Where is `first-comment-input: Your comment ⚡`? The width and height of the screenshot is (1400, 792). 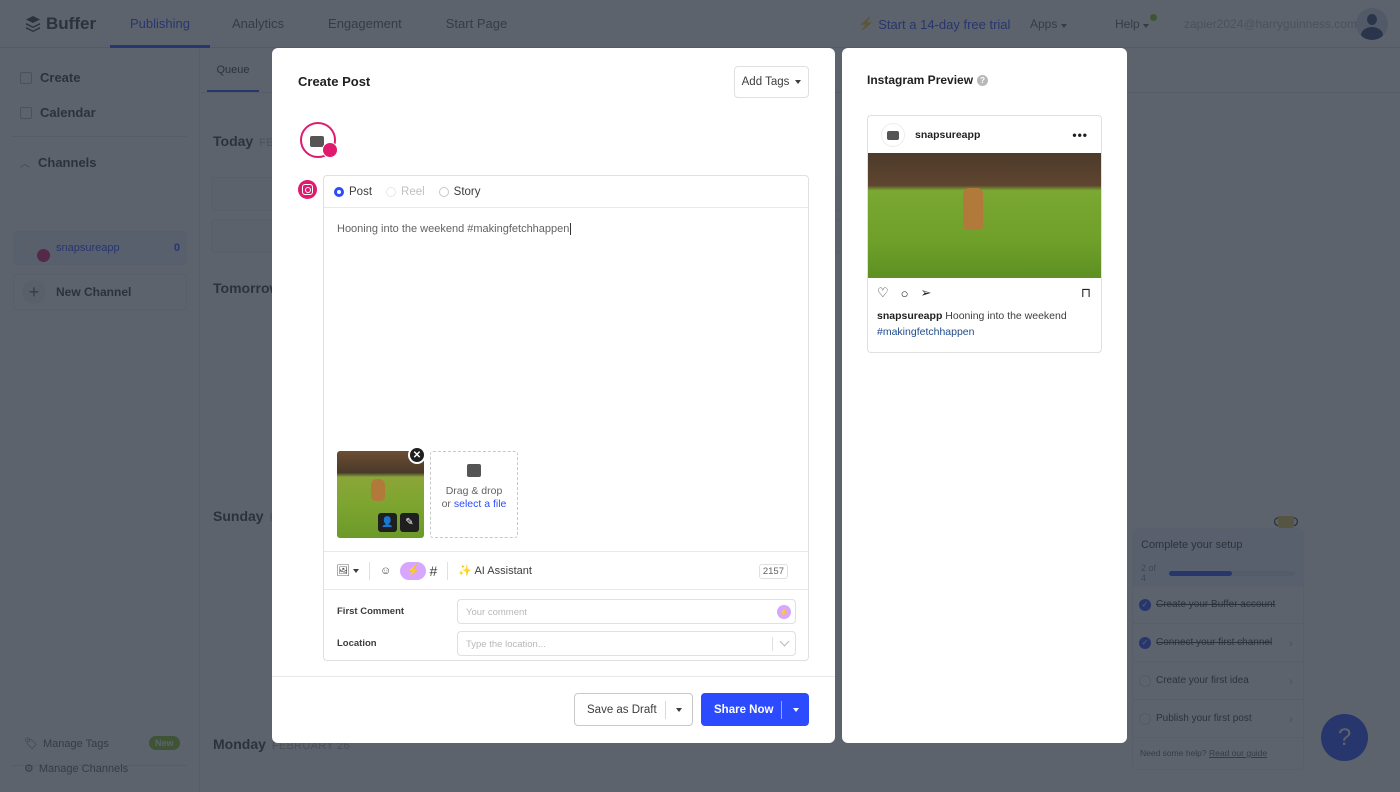
first-comment-input: Your comment ⚡ is located at coordinates (626, 611).